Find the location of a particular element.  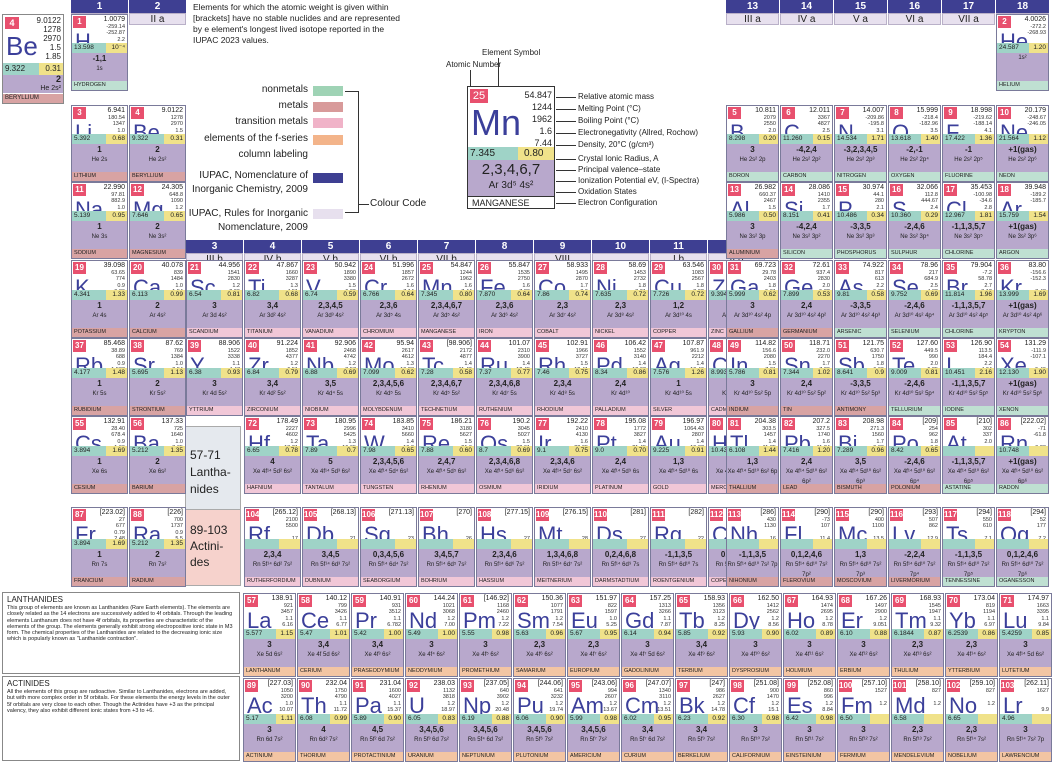

element-name: NEODYMIUM is located at coordinates (431, 671).